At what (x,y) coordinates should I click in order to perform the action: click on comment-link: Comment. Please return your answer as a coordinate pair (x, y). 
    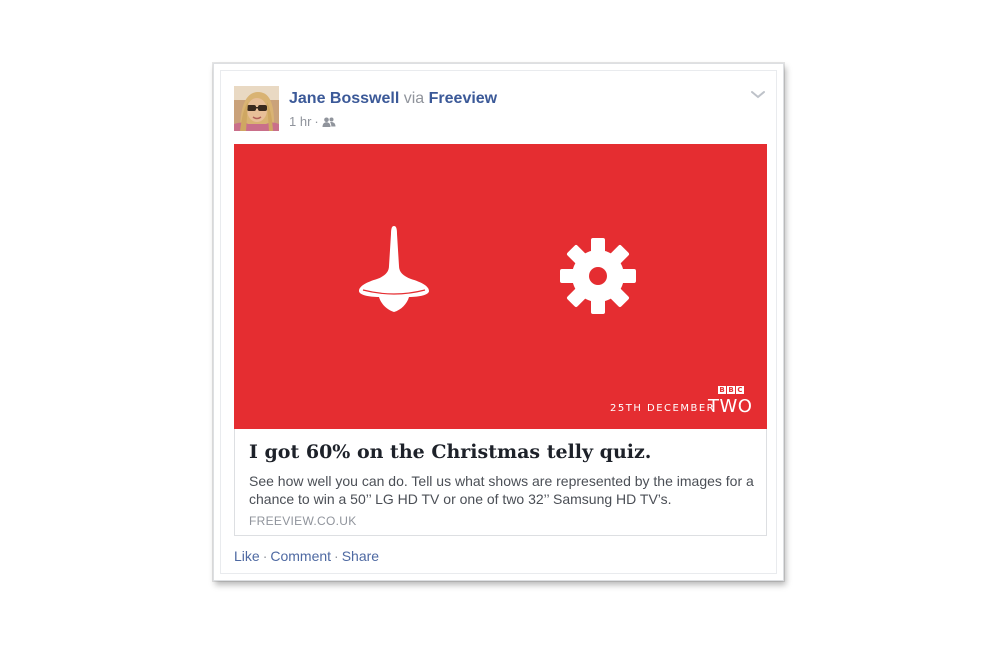
    Looking at the image, I should click on (300, 556).